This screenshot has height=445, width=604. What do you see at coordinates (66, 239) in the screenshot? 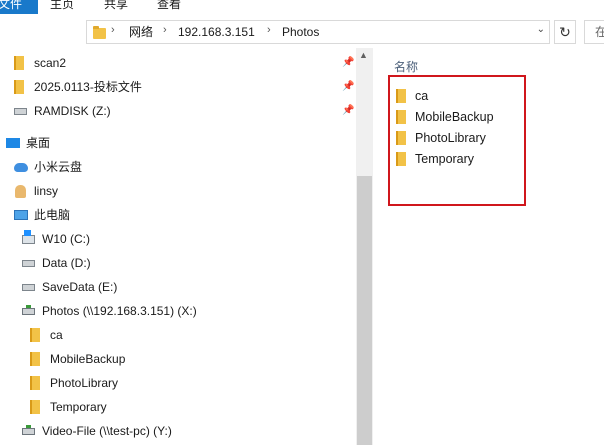
I see `nav-item-label: W10 (C:)` at bounding box center [66, 239].